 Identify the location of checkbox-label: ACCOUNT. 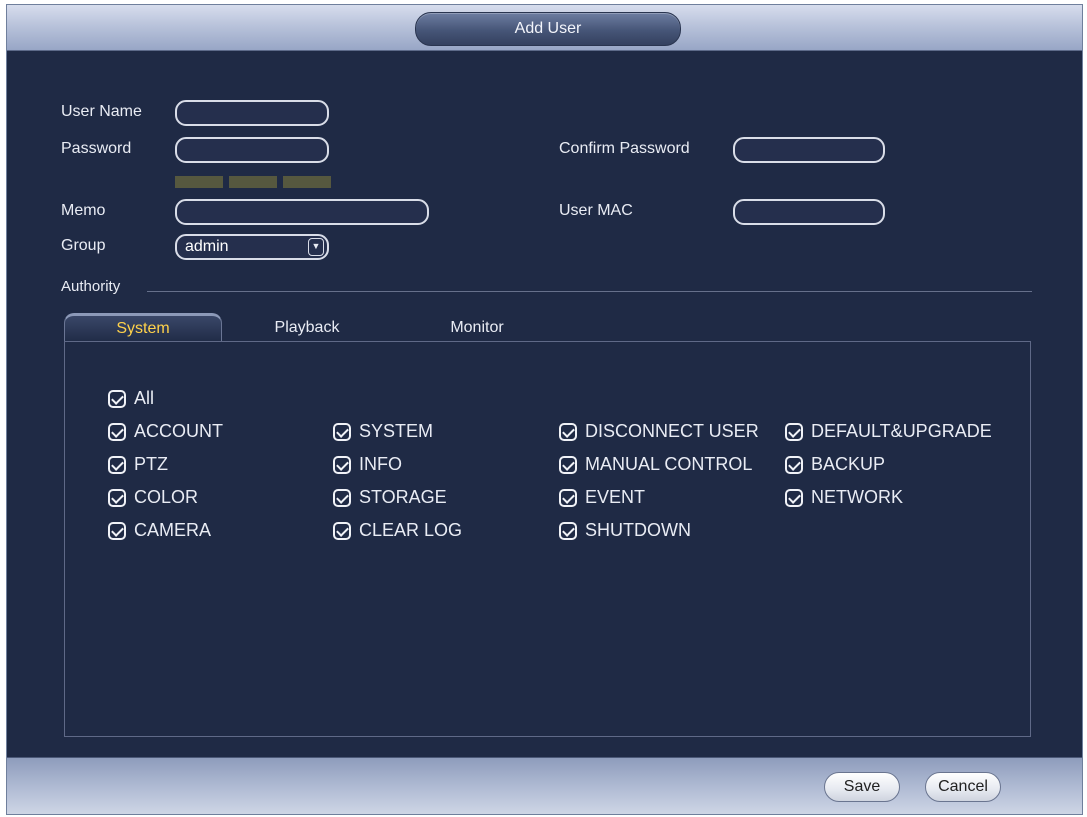
(178, 431).